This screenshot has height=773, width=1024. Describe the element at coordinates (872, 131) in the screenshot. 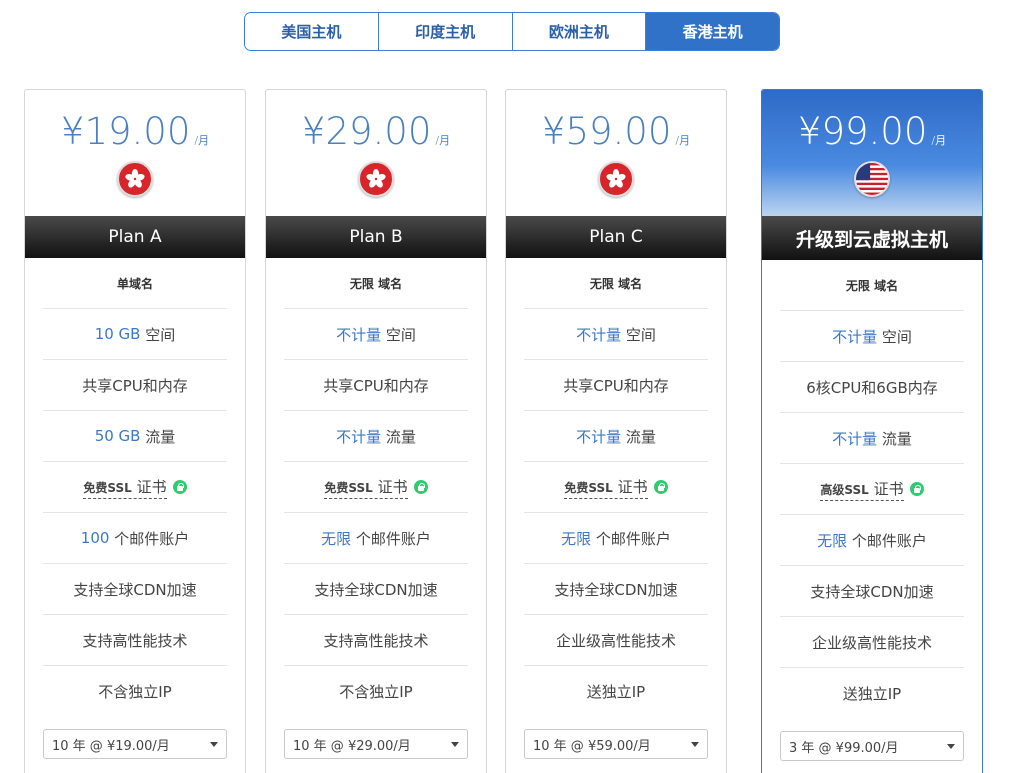

I see `price: ¥99.00/月` at that location.